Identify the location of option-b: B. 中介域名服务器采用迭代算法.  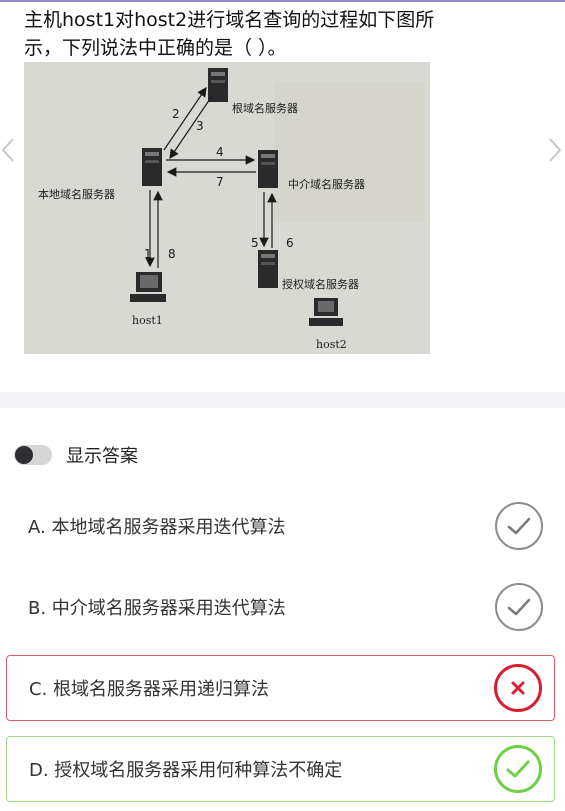
(280, 607).